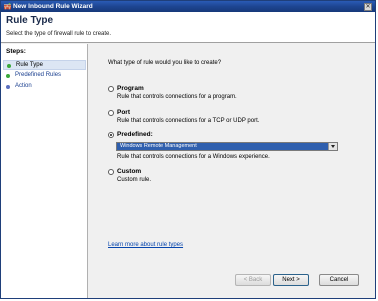 This screenshot has height=301, width=378. Describe the element at coordinates (134, 180) in the screenshot. I see `custom-description: Custom rule.` at that location.